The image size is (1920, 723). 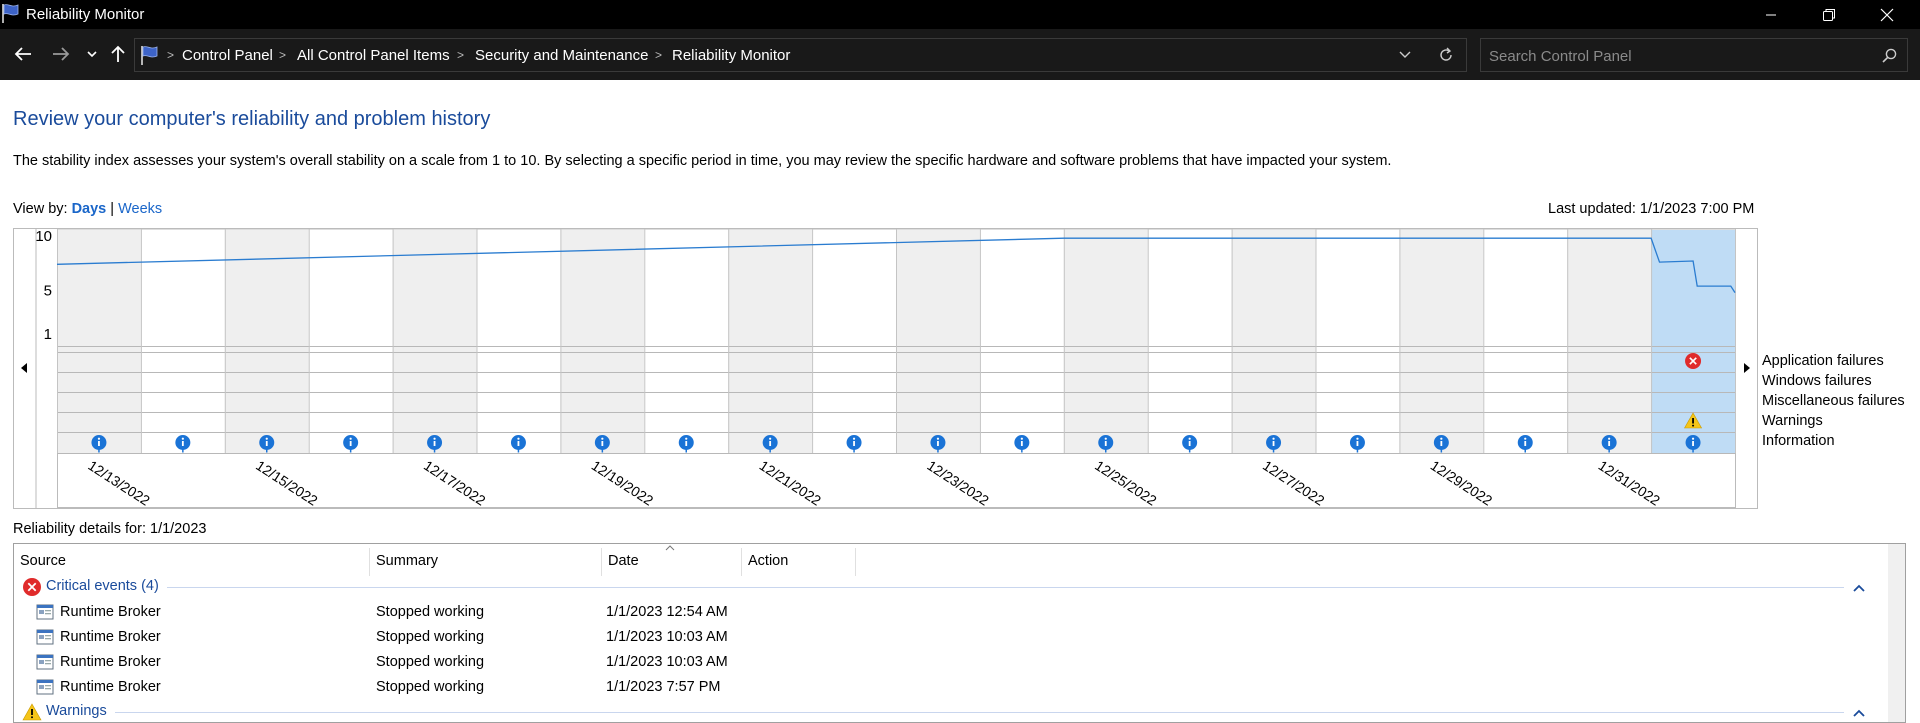 I want to click on row-date: 1/1/2023 7:57 PM, so click(x=663, y=687).